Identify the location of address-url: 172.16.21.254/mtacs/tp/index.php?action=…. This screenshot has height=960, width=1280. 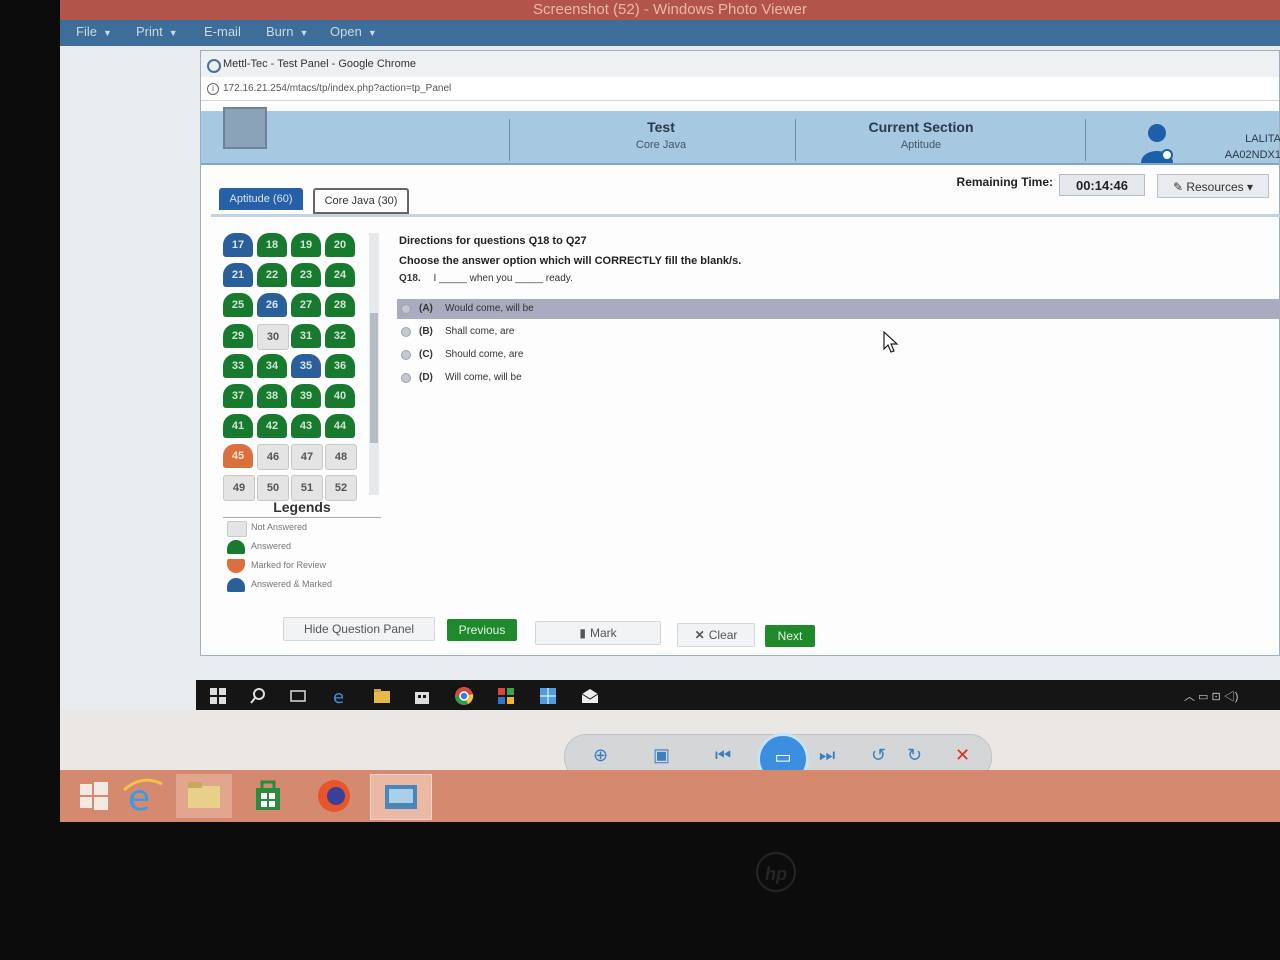
(337, 88).